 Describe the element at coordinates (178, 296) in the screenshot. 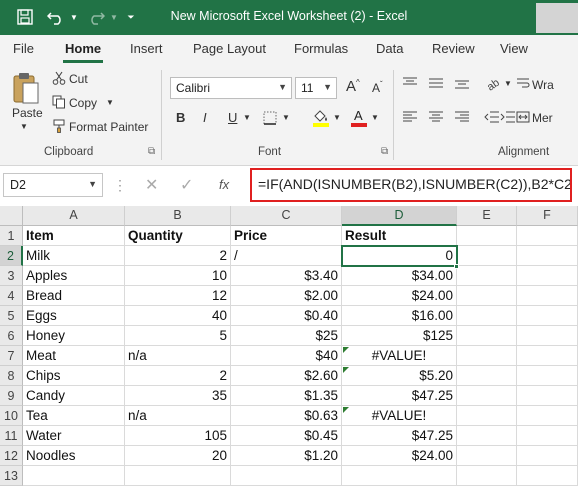

I see `cell-b4: 12` at that location.